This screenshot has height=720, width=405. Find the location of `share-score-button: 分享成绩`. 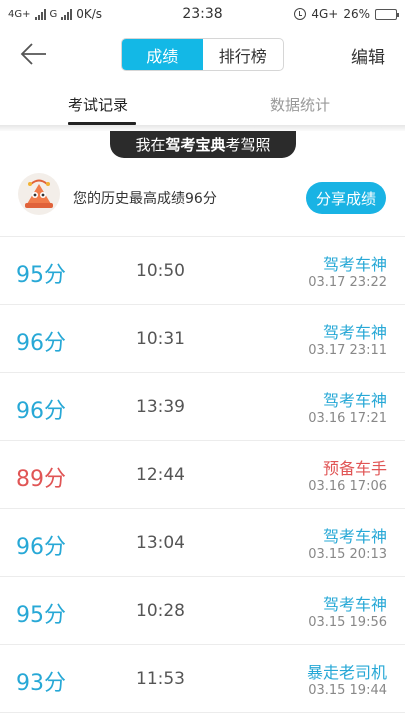

share-score-button: 分享成绩 is located at coordinates (346, 198).